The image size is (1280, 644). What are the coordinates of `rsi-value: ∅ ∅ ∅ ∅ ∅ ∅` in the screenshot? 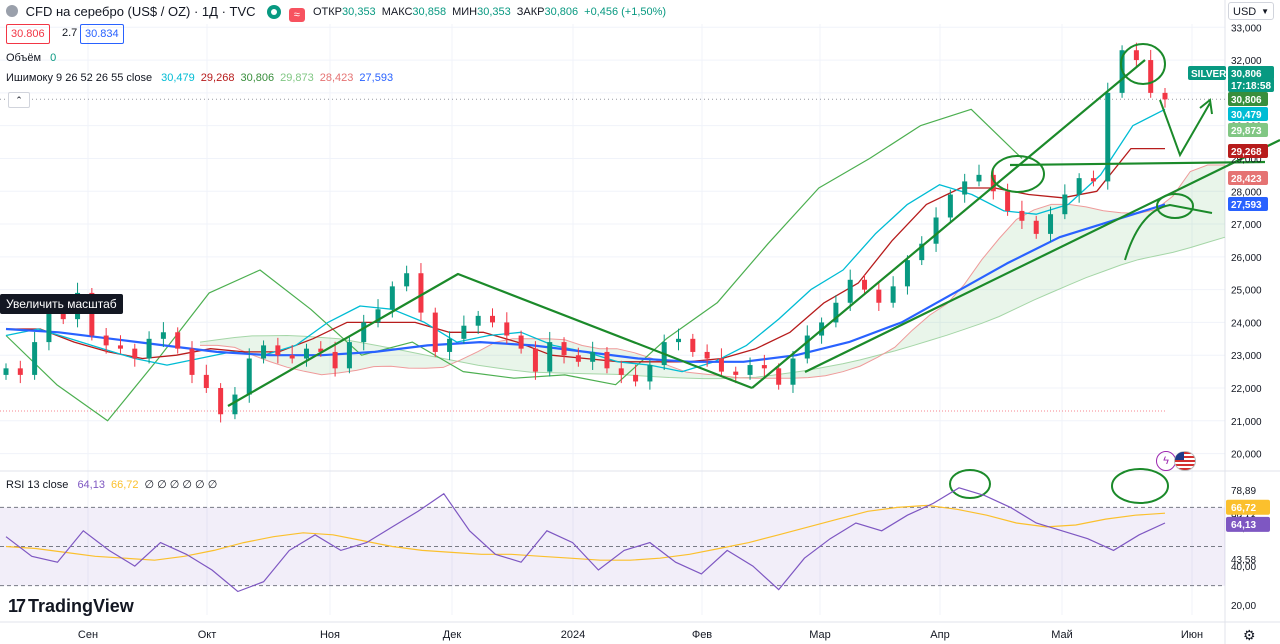 It's located at (181, 485).